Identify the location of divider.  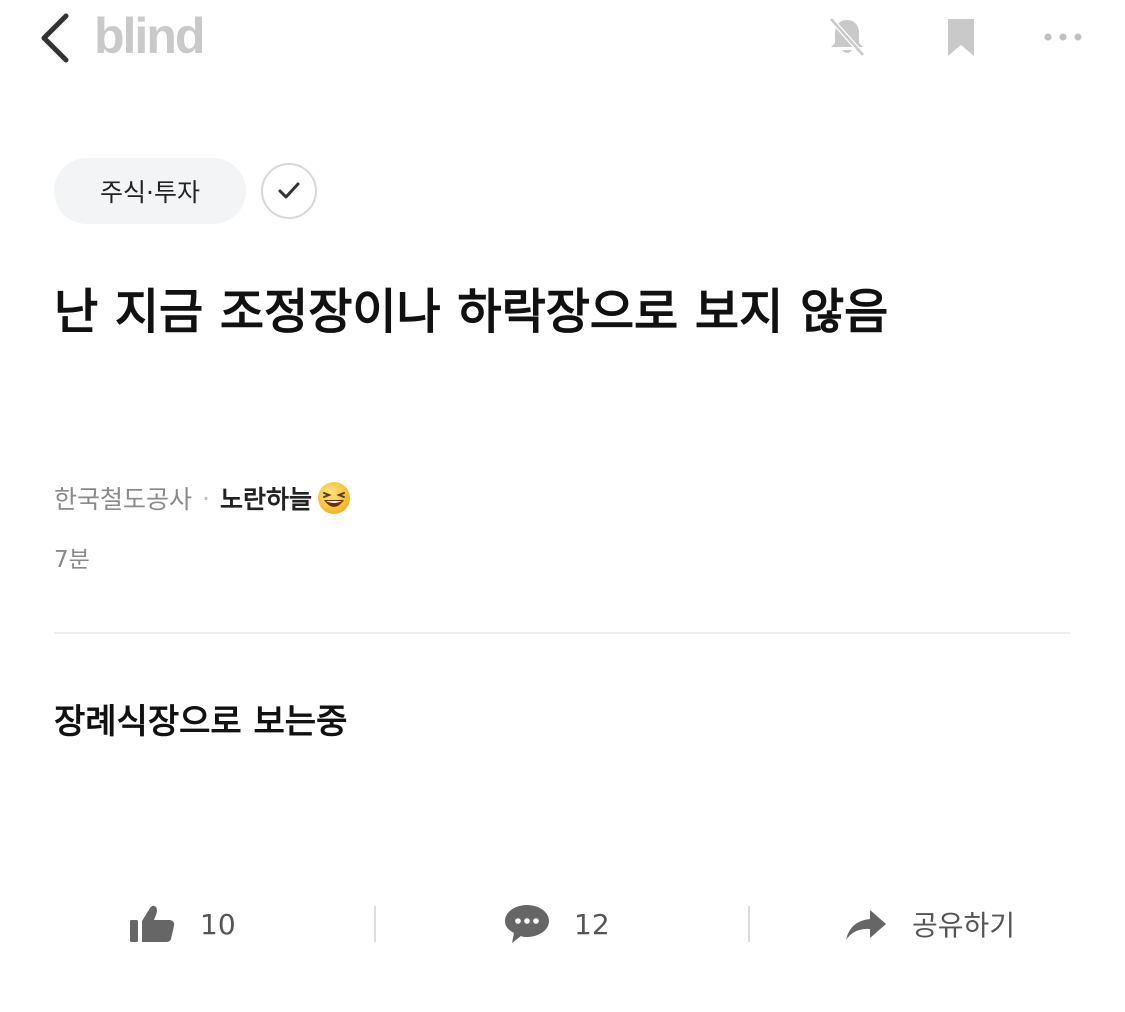
(562, 633).